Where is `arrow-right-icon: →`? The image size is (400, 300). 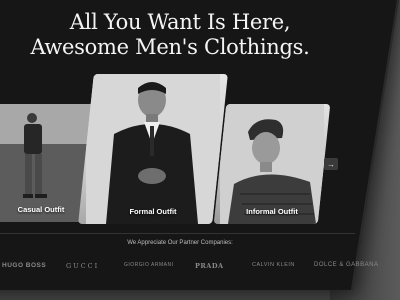
arrow-right-icon: → is located at coordinates (331, 164).